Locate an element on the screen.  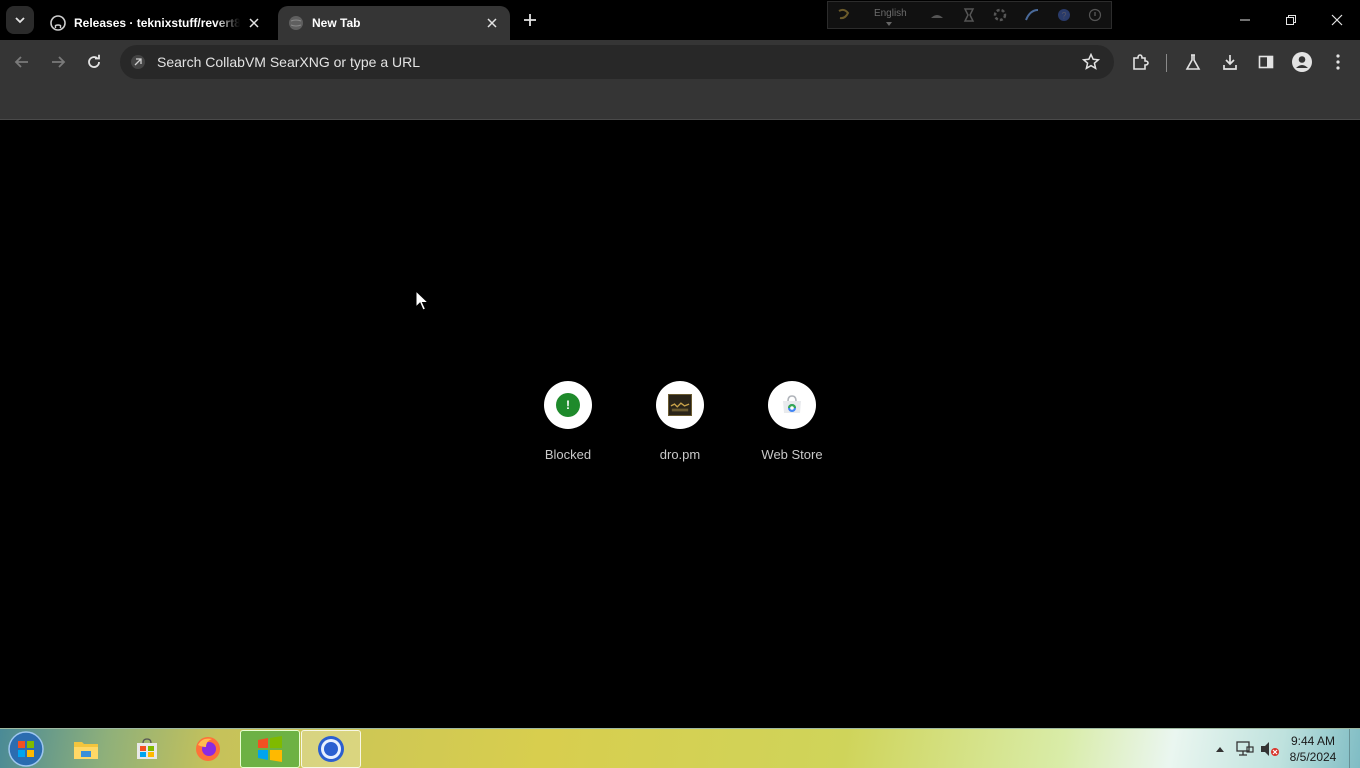
caret-up-icon is located at coordinates (1220, 749).